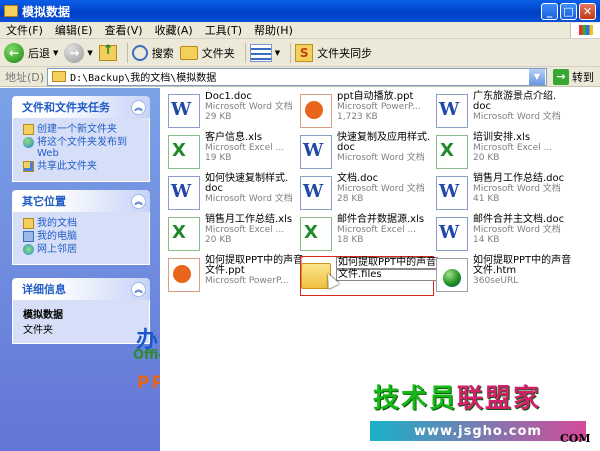 The width and height of the screenshot is (600, 451). I want to click on place-label: 网上邻居, so click(57, 249).